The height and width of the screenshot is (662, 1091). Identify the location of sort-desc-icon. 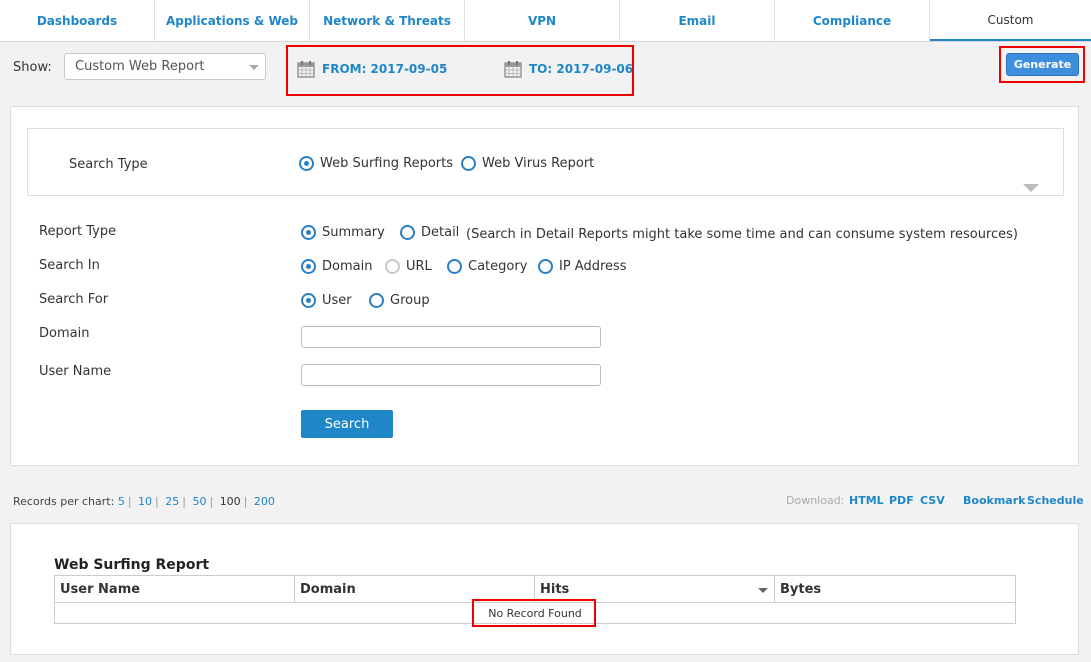
(763, 590).